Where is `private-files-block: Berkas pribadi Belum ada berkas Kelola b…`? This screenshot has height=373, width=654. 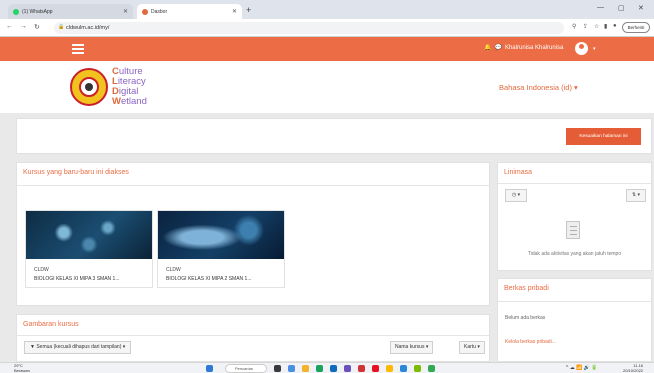
private-files-block: Berkas pribadi Belum ada berkas Kelola b… is located at coordinates (574, 320).